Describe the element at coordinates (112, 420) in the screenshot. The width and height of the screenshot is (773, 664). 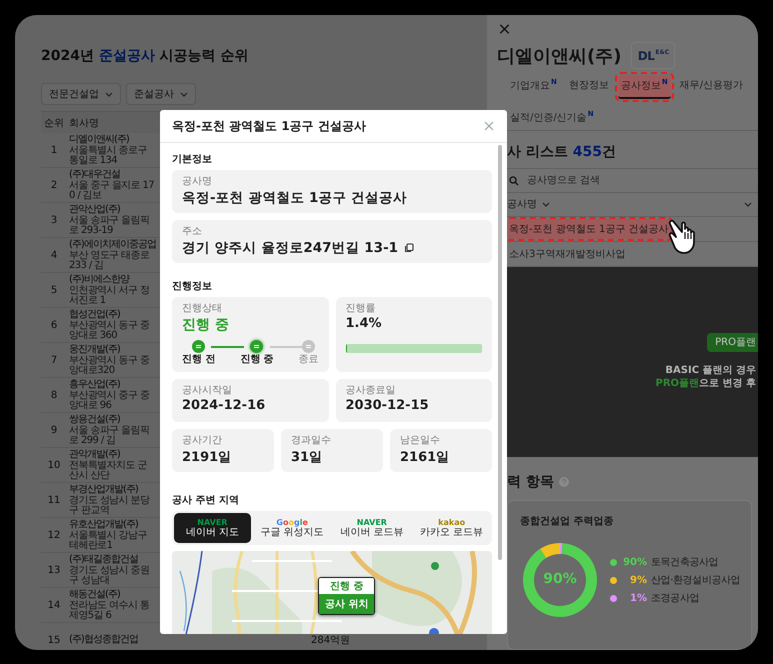
I see `company-name: 쌍용건설(주)` at that location.